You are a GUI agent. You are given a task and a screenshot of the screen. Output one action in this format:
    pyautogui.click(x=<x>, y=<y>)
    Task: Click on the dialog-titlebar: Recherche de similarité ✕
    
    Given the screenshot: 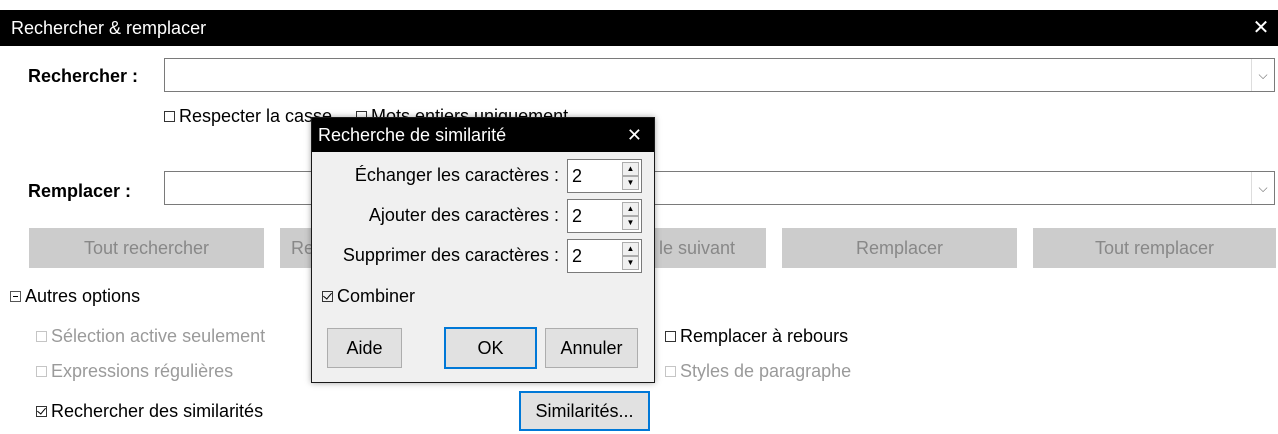 What is the action you would take?
    pyautogui.click(x=483, y=135)
    